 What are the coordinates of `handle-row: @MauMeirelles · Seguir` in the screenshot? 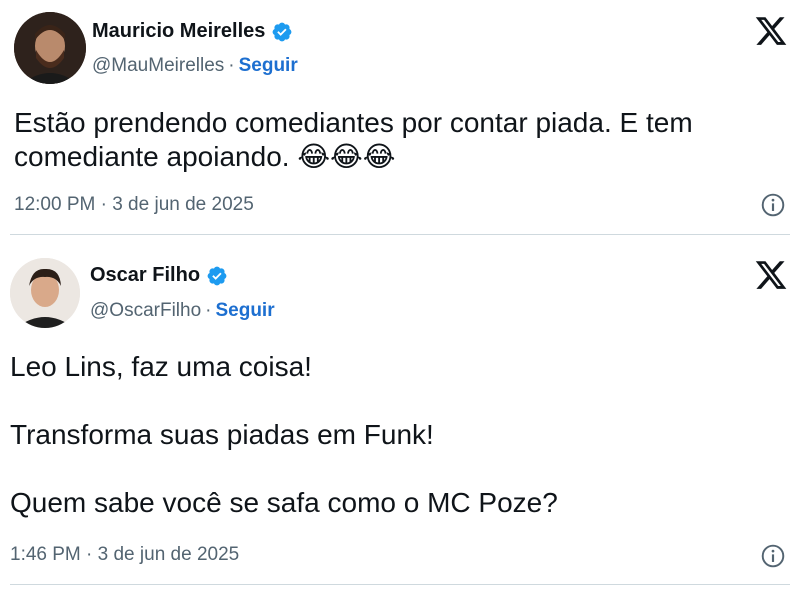 It's located at (195, 66).